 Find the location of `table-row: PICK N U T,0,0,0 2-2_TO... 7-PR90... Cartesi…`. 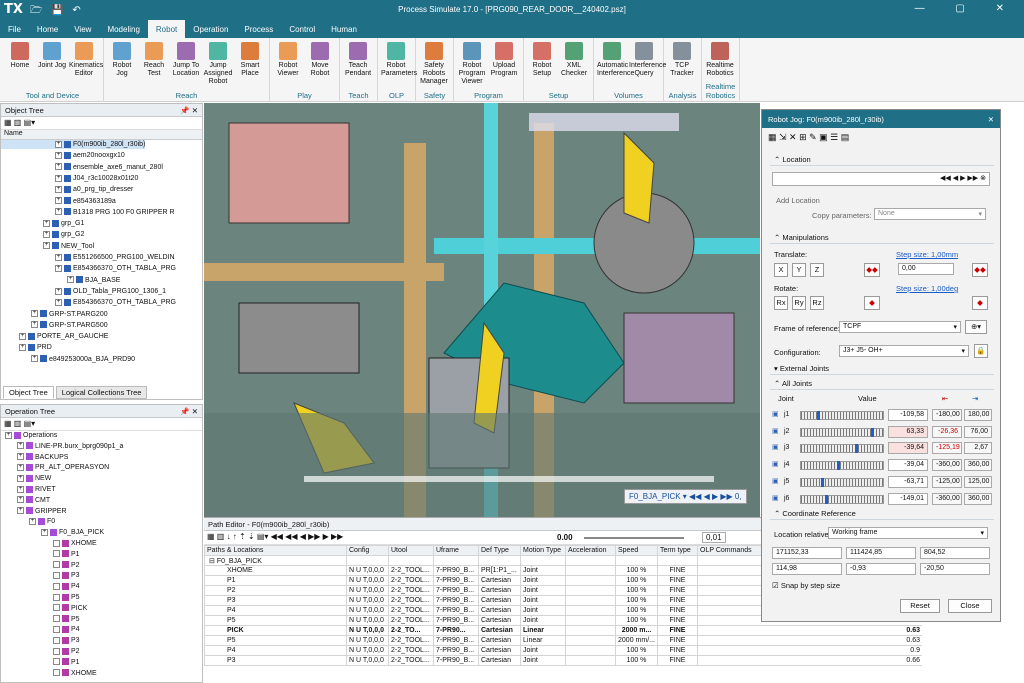

table-row: PICK N U T,0,0,0 2-2_TO... 7-PR90... Cartesi… is located at coordinates (563, 630).